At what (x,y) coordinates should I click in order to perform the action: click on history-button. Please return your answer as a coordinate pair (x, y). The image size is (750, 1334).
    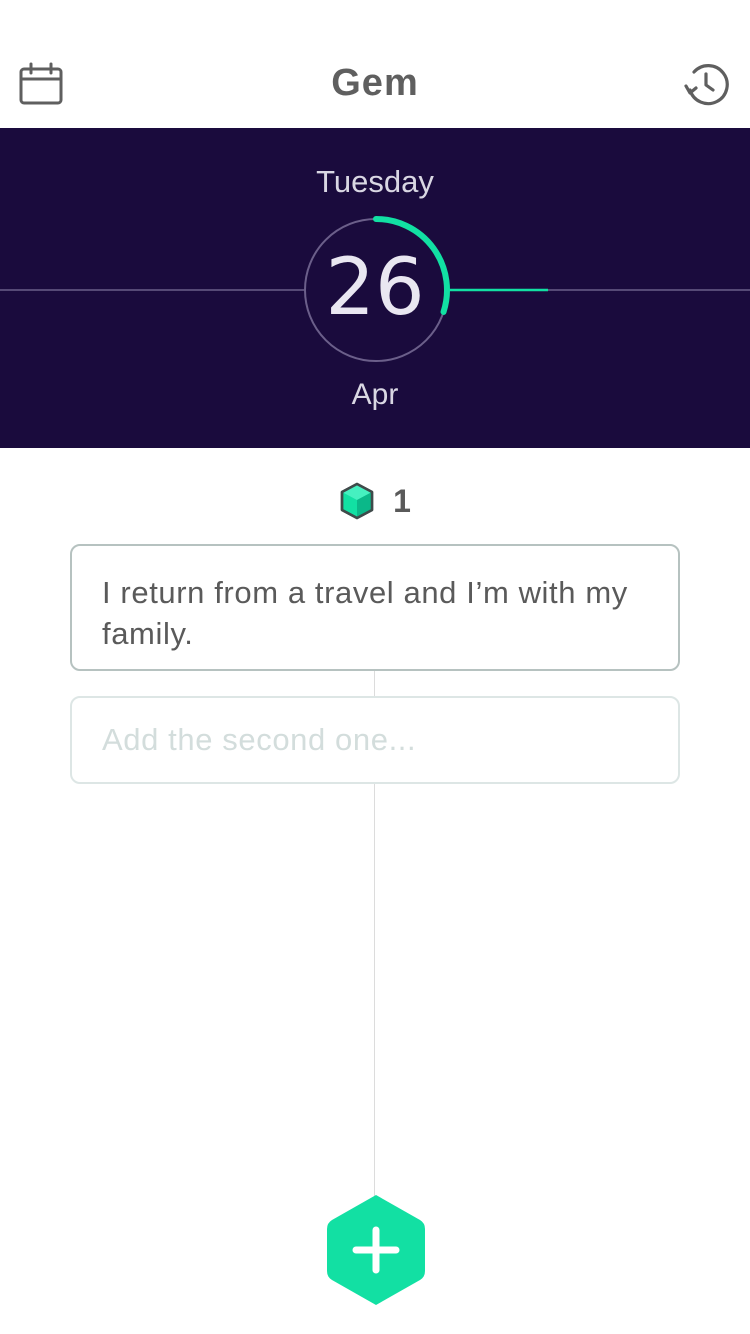
    Looking at the image, I should click on (706, 84).